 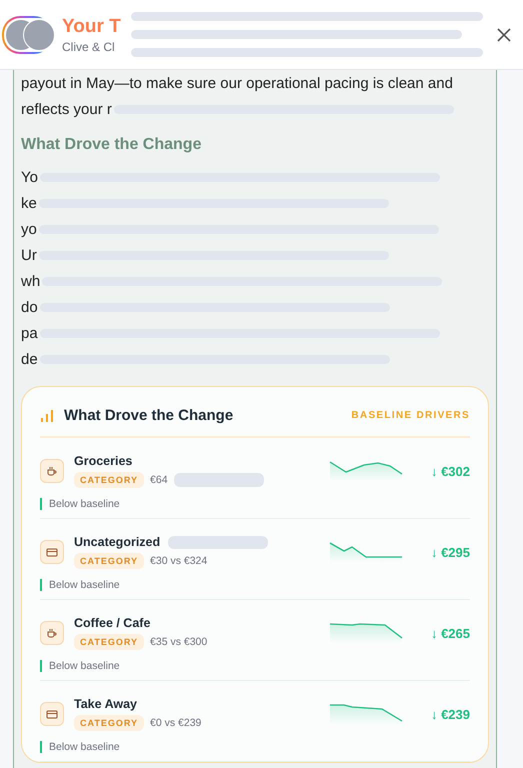 What do you see at coordinates (237, 83) in the screenshot?
I see `paragraph-line: payout in May—to make sure our operational pacing is clean and` at bounding box center [237, 83].